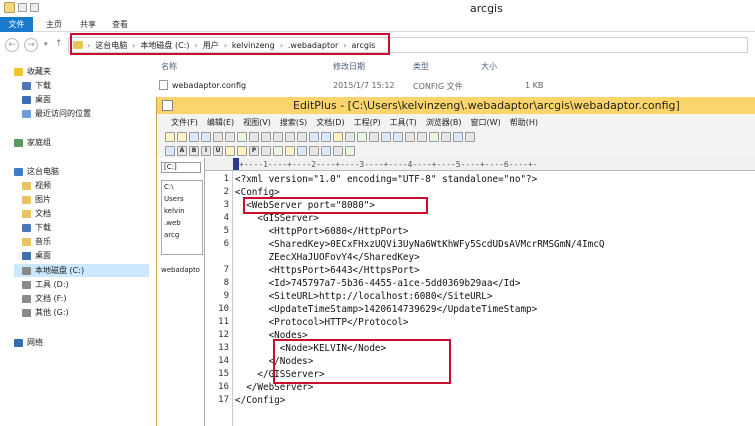 The image size is (755, 426). What do you see at coordinates (36, 171) in the screenshot?
I see `nav-this-pc: 这台电脑` at bounding box center [36, 171].